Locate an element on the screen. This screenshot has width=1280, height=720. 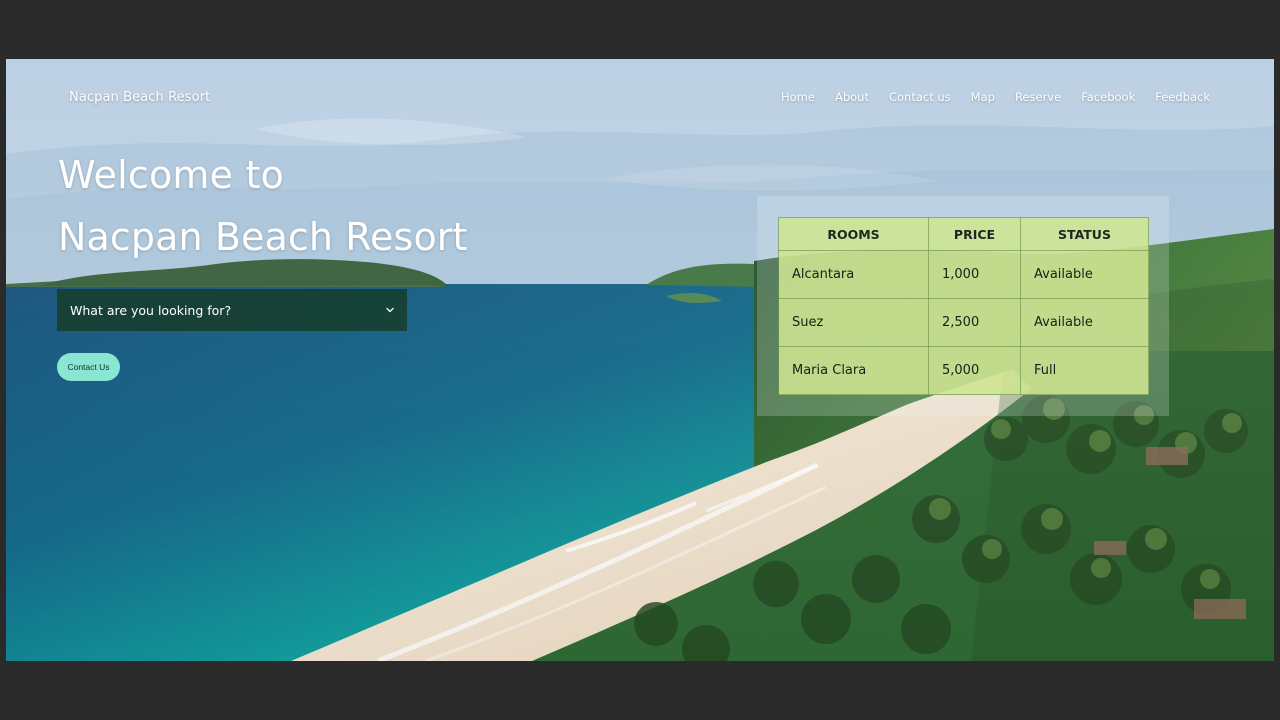
table-header: ROOMS PRICE STATUS is located at coordinates (963, 234).